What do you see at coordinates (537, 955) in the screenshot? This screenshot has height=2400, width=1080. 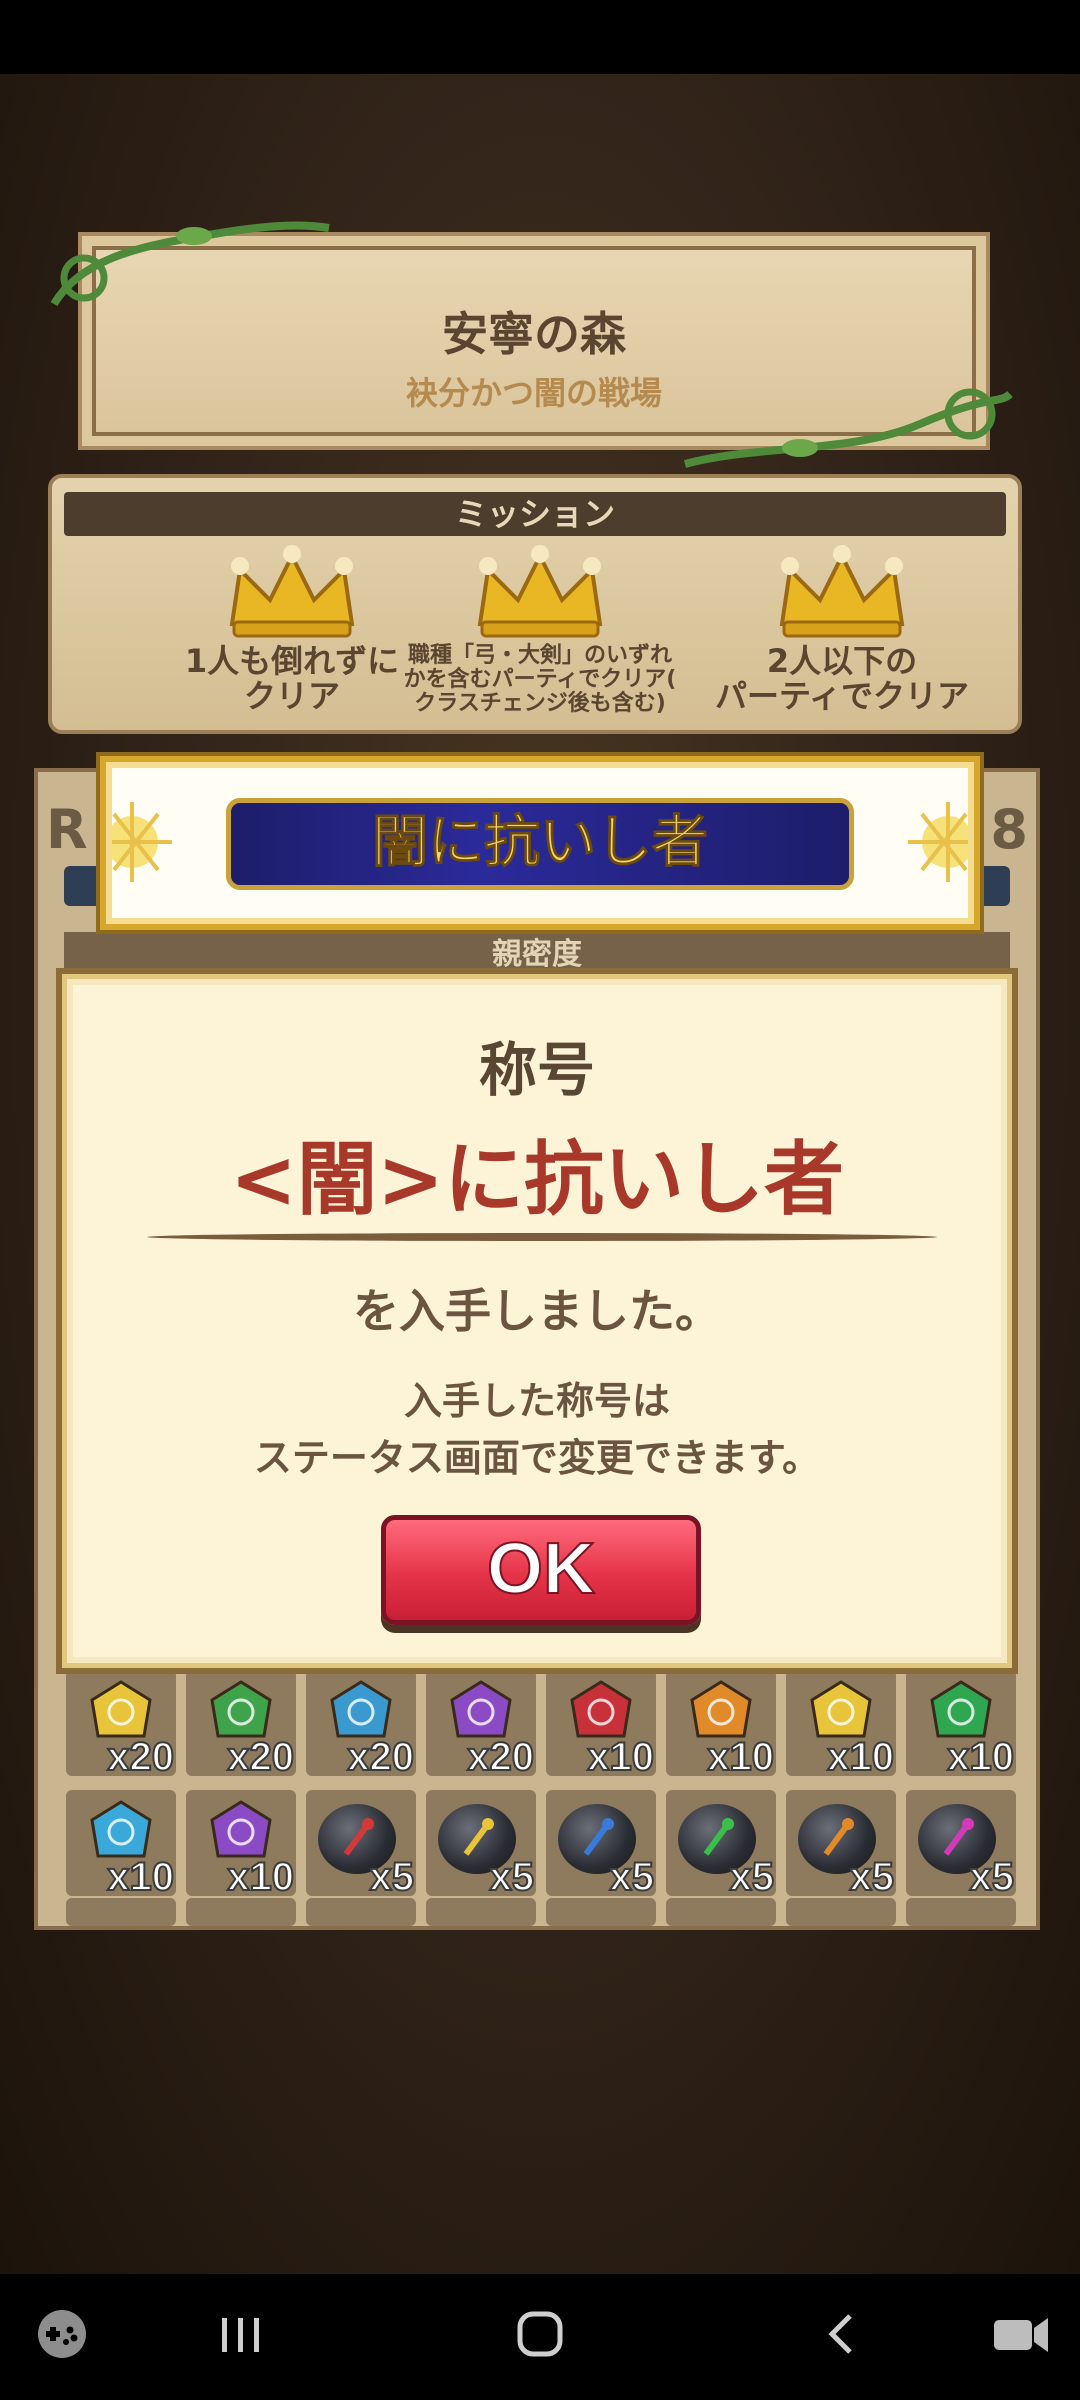 I see `intimacy-label: 親密度` at bounding box center [537, 955].